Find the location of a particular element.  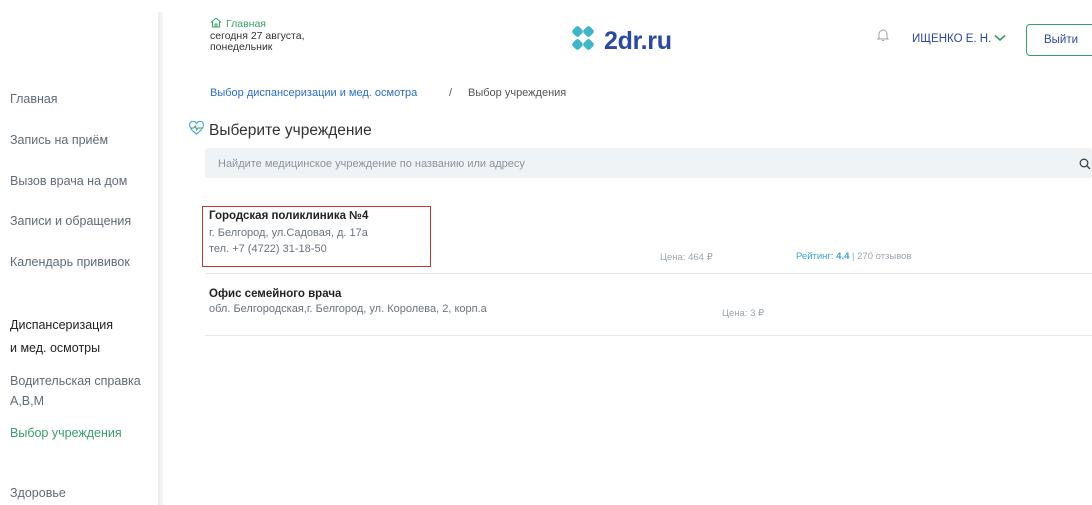

reviews-count: | 270 отзывов is located at coordinates (881, 256).